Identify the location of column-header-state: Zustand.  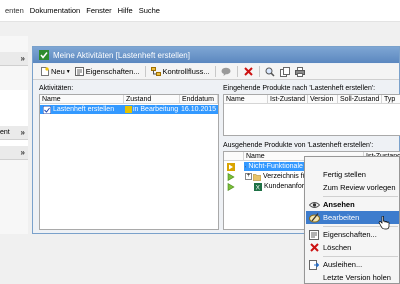
(152, 99).